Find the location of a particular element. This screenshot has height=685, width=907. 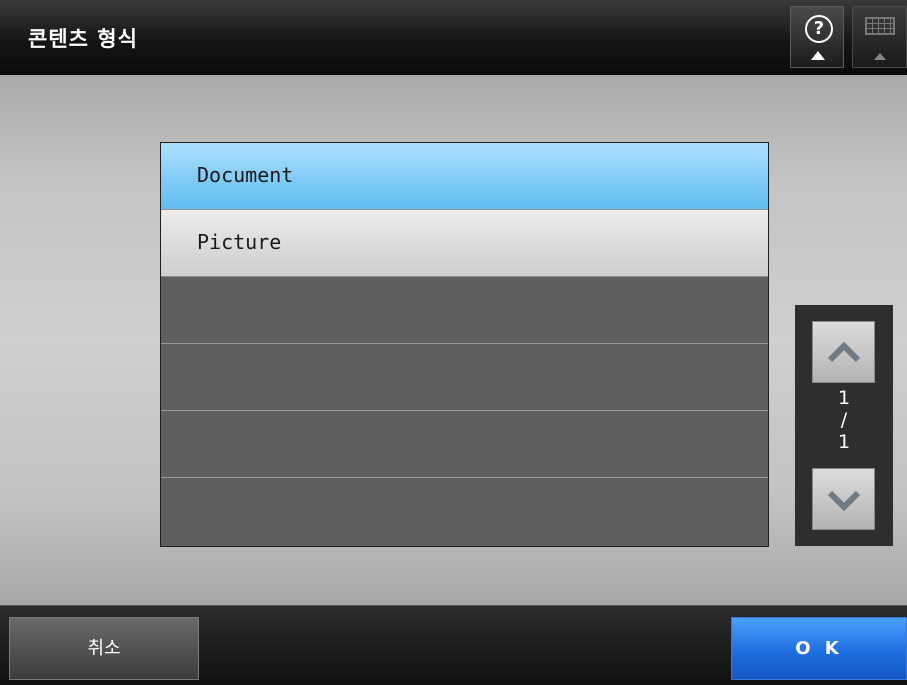

page-indicator: 1 / 1 is located at coordinates (844, 420).